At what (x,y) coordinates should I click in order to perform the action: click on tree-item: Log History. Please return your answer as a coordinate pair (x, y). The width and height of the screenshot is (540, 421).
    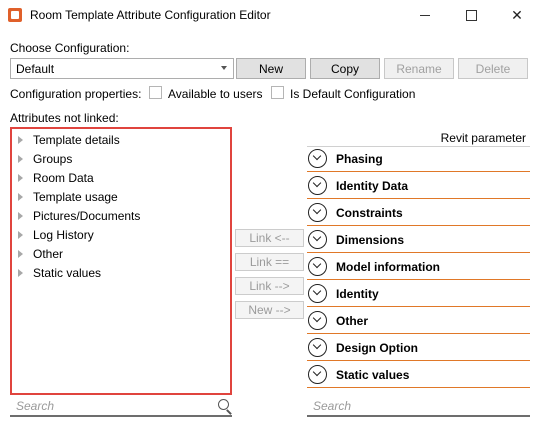
    Looking at the image, I should click on (56, 235).